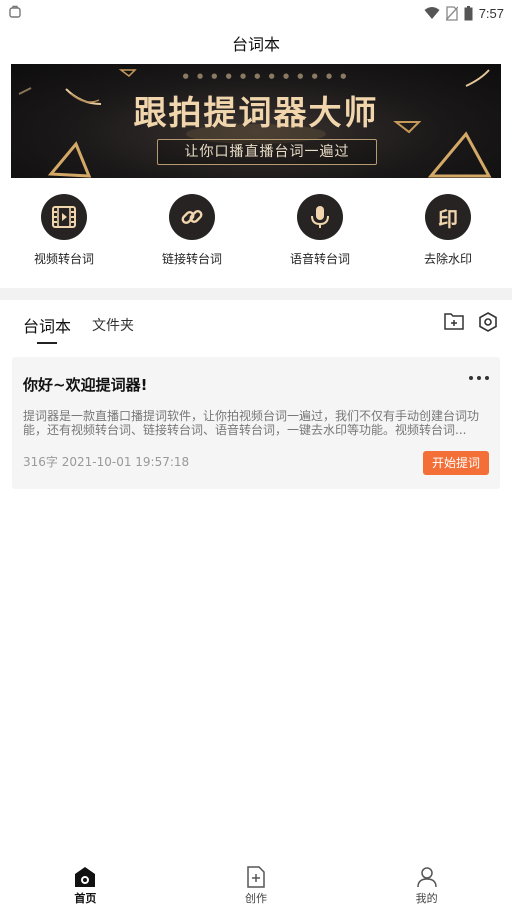 The image size is (512, 911). I want to click on feature-link-to-script: 链接转台词, so click(192, 235).